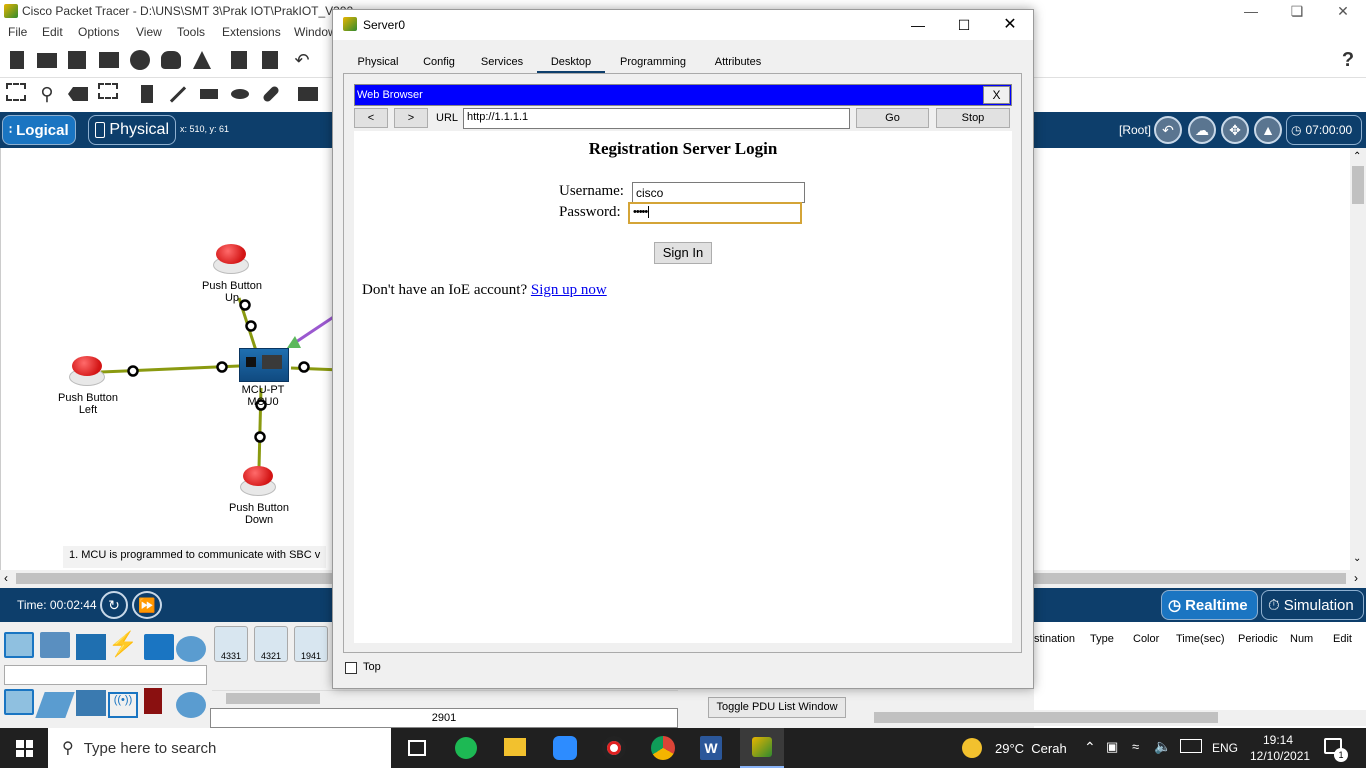  Describe the element at coordinates (1112, 747) in the screenshot. I see `network-tray-icon: ▣` at that location.